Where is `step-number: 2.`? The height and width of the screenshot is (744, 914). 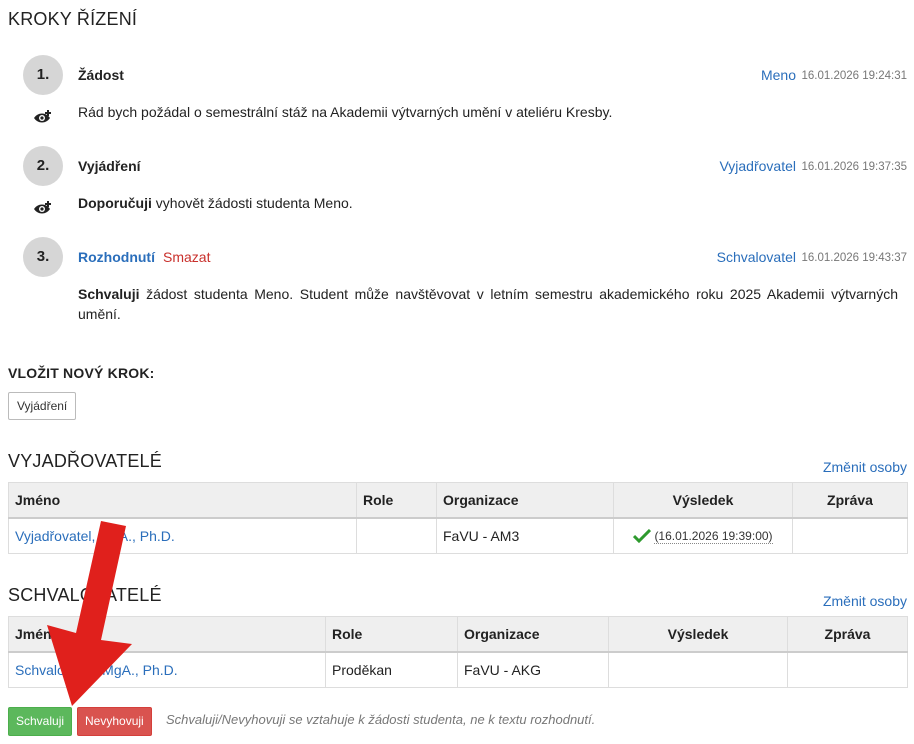
step-number: 2. is located at coordinates (43, 166).